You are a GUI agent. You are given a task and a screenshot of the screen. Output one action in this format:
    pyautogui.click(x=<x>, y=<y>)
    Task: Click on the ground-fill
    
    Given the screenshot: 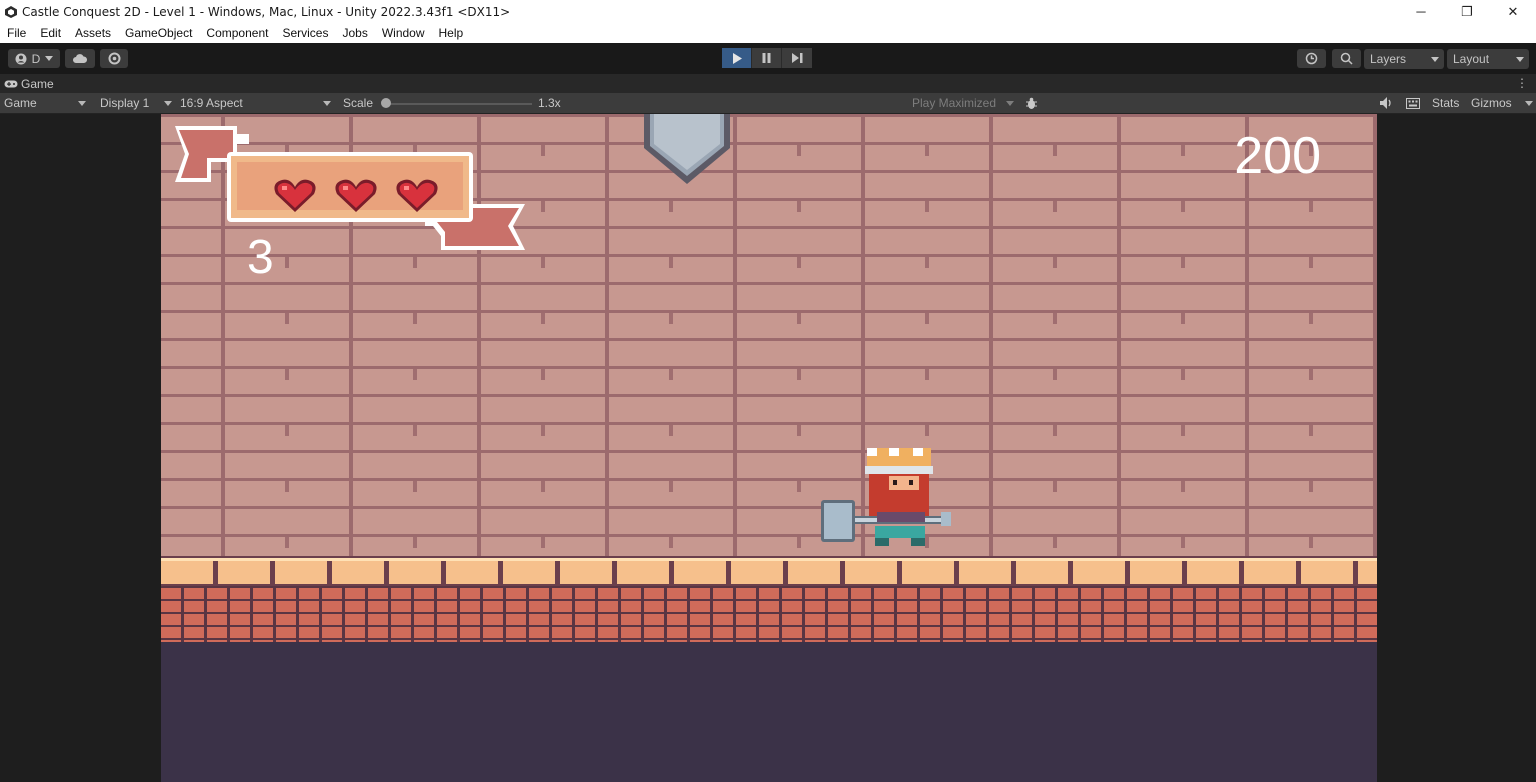 What is the action you would take?
    pyautogui.click(x=769, y=712)
    